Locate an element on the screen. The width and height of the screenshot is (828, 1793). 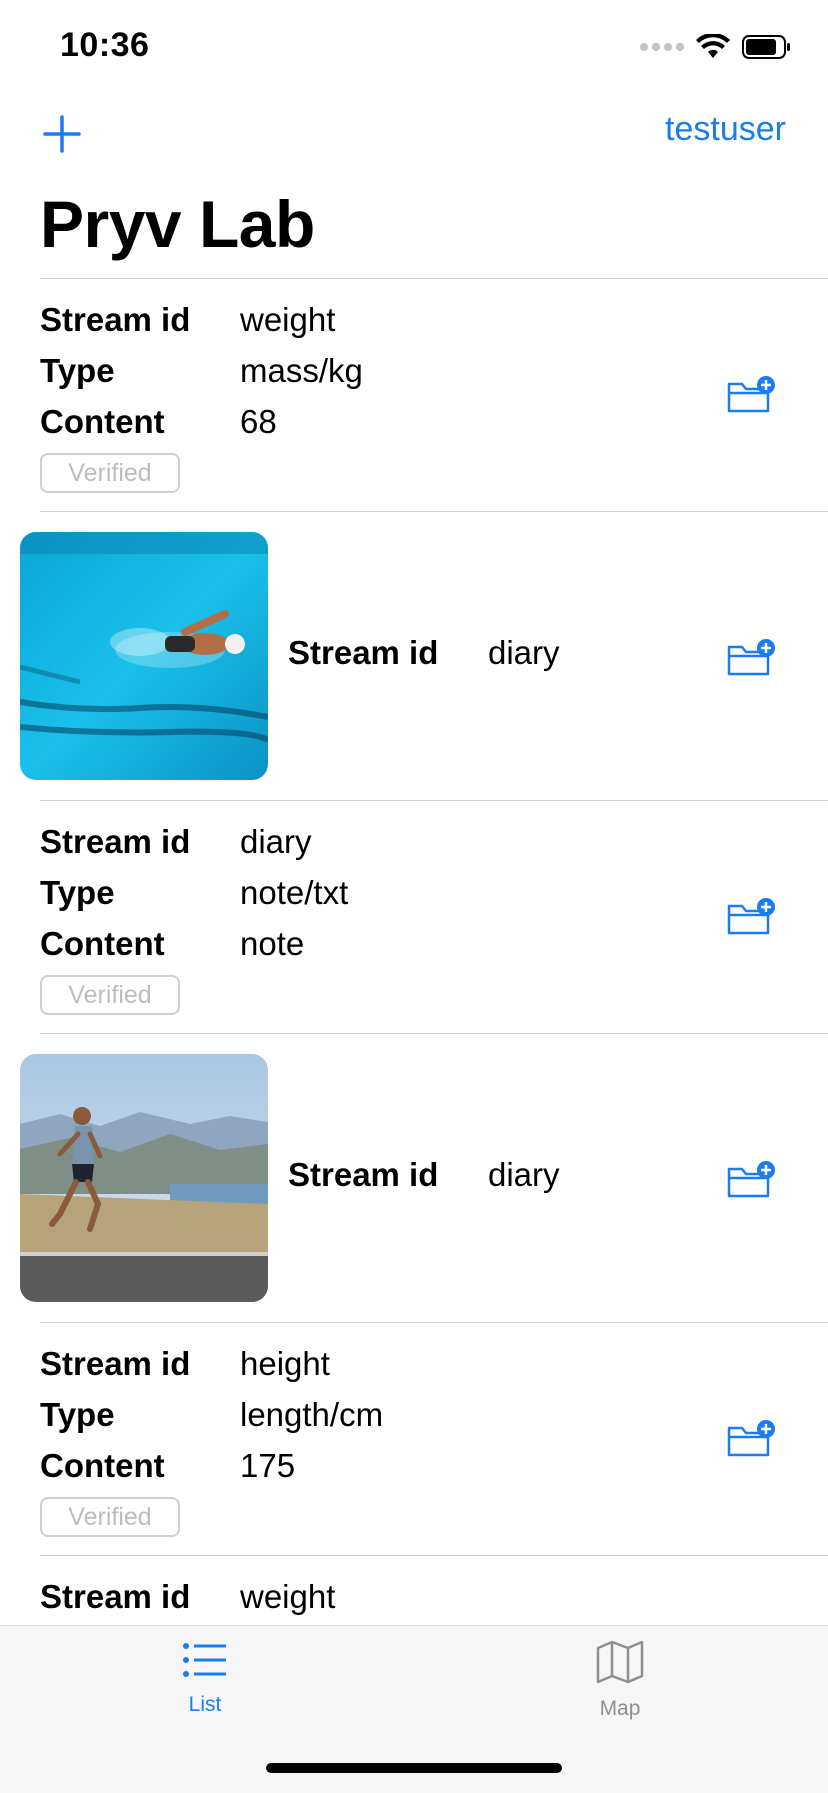
content-value: 68 is located at coordinates (258, 421).